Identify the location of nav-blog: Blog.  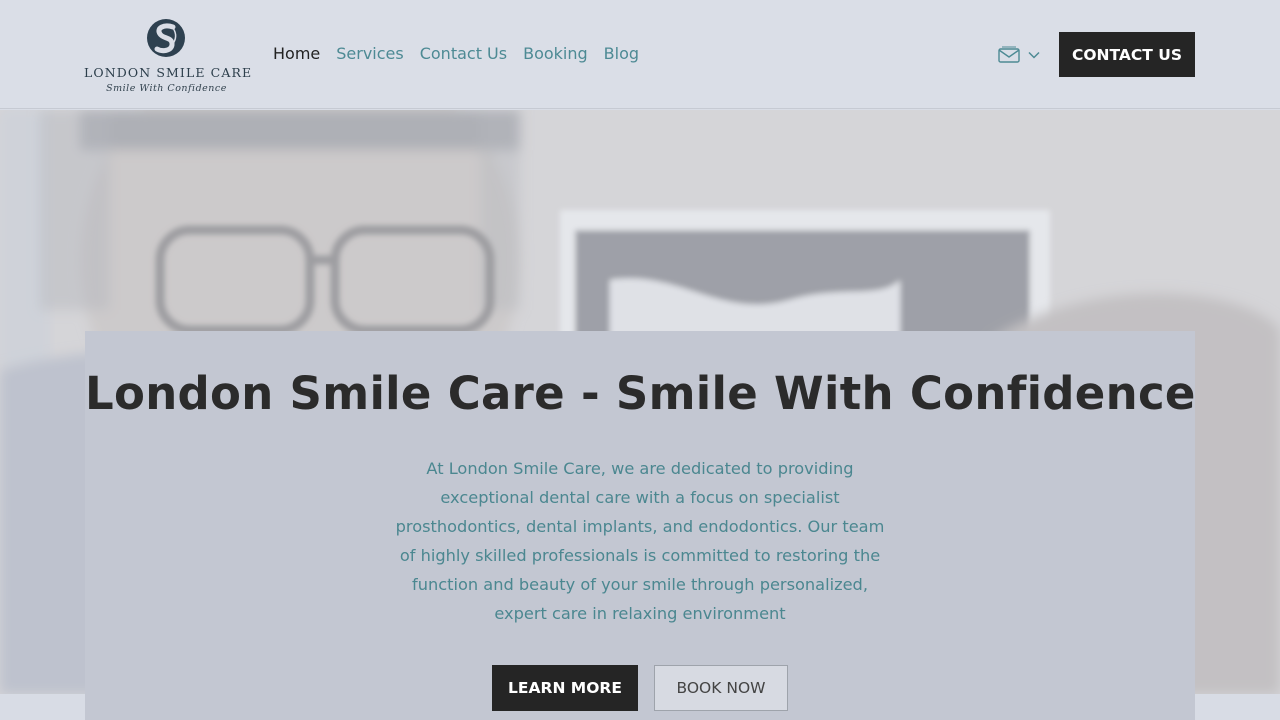
(621, 54).